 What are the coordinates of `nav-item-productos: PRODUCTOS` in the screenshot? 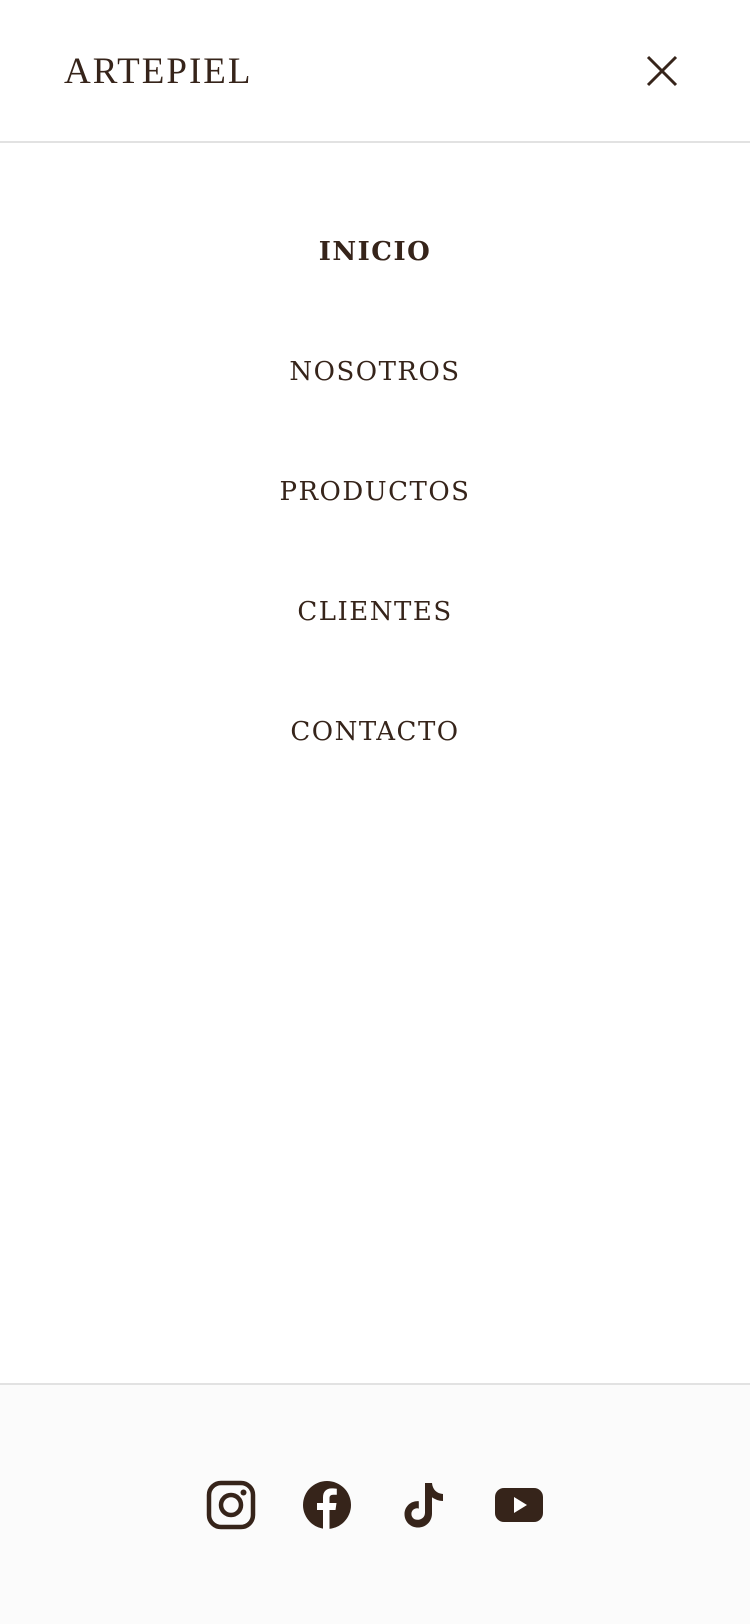 It's located at (375, 492).